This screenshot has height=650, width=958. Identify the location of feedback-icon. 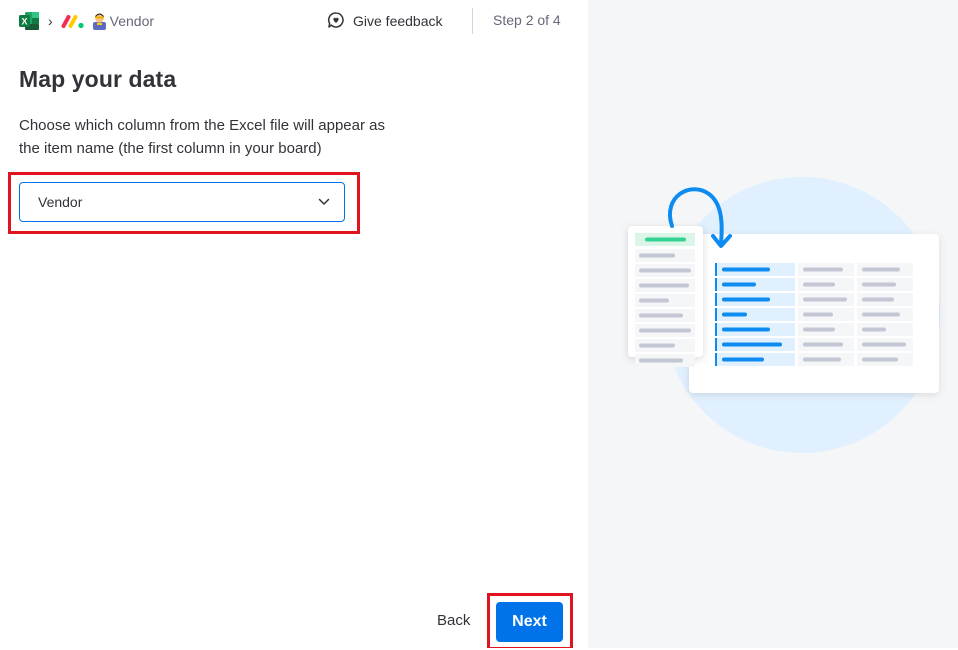
(336, 21).